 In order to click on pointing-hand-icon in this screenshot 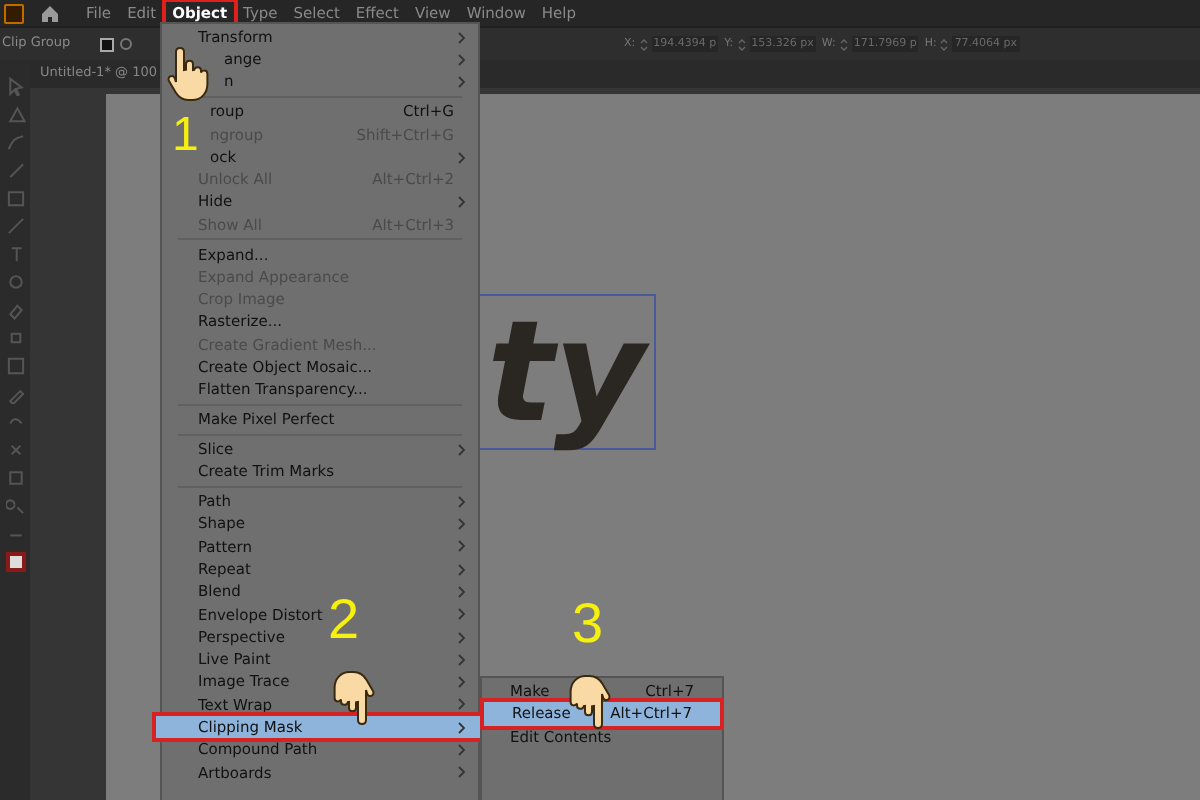, I will do `click(356, 698)`.